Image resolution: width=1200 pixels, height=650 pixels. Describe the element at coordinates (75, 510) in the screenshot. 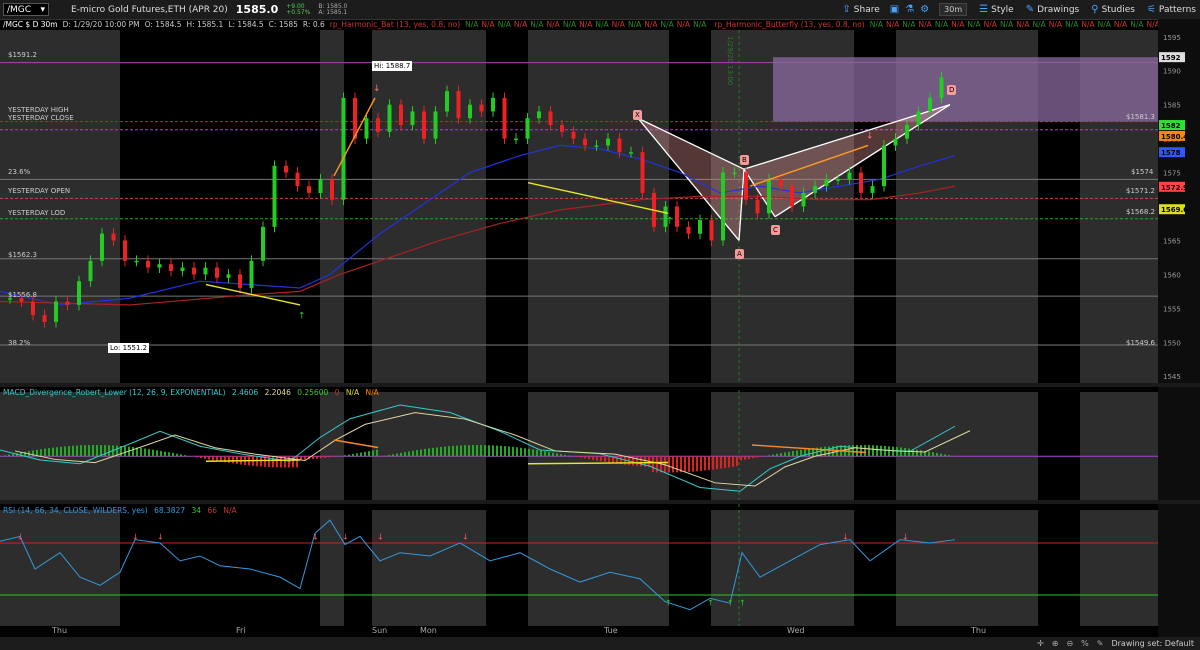

I see `rsi-title: RSI (14, 66, 34, CLOSE, WILDERS, yes)` at that location.